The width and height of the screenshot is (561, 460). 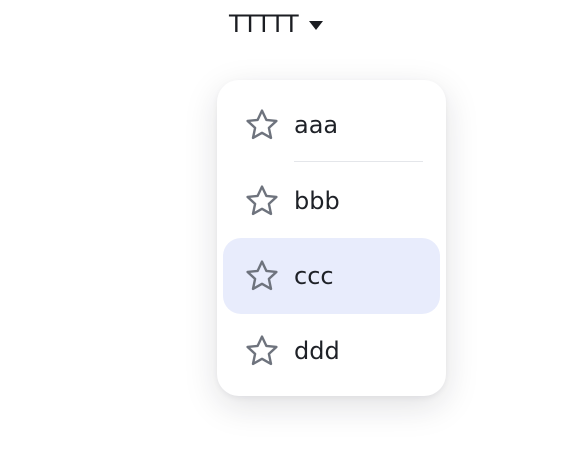 I want to click on caret-down-icon, so click(x=316, y=25).